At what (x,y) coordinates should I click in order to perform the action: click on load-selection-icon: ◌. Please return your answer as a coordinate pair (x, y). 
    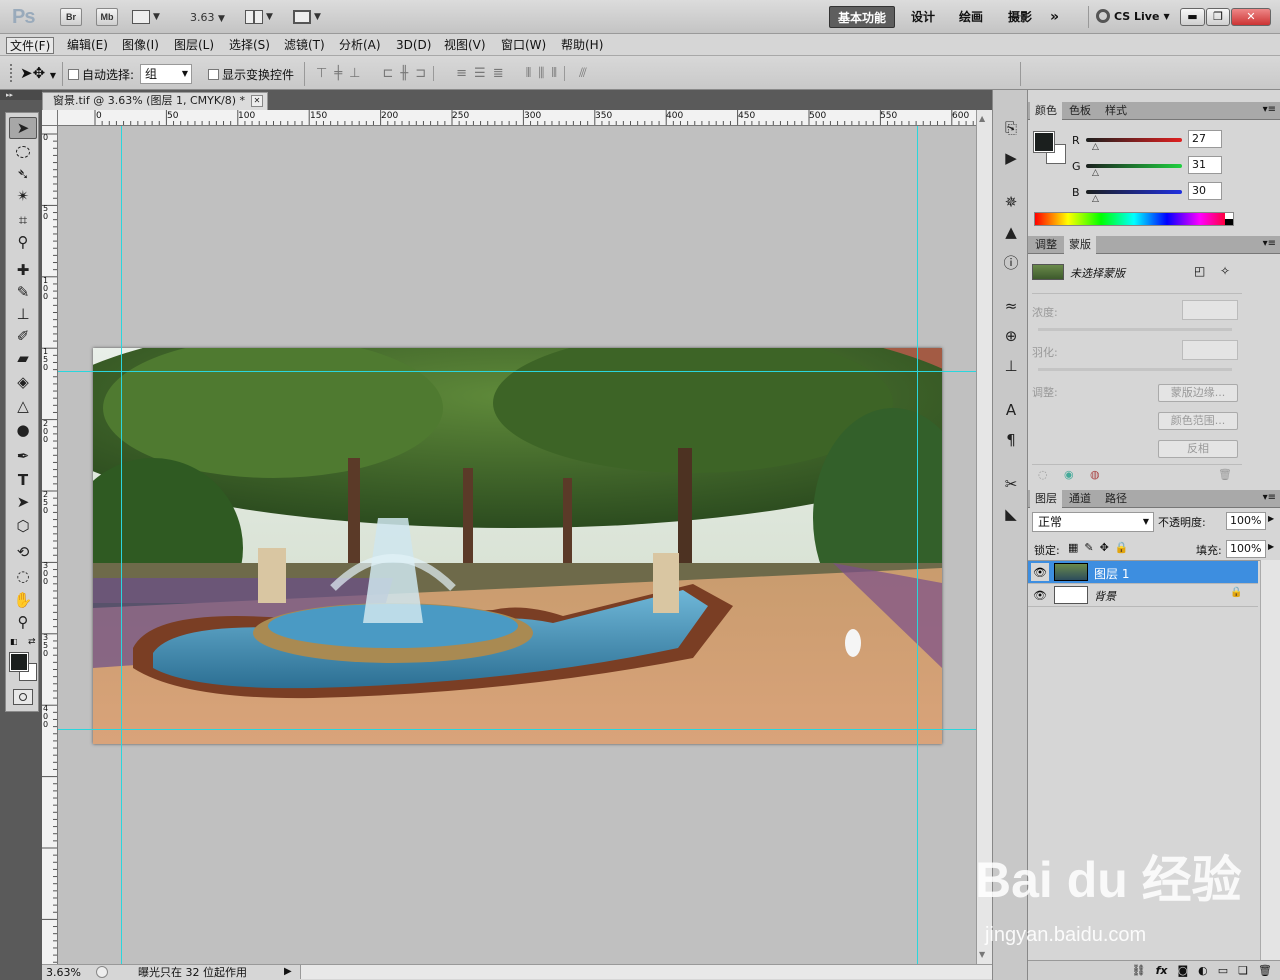
    Looking at the image, I should click on (1043, 474).